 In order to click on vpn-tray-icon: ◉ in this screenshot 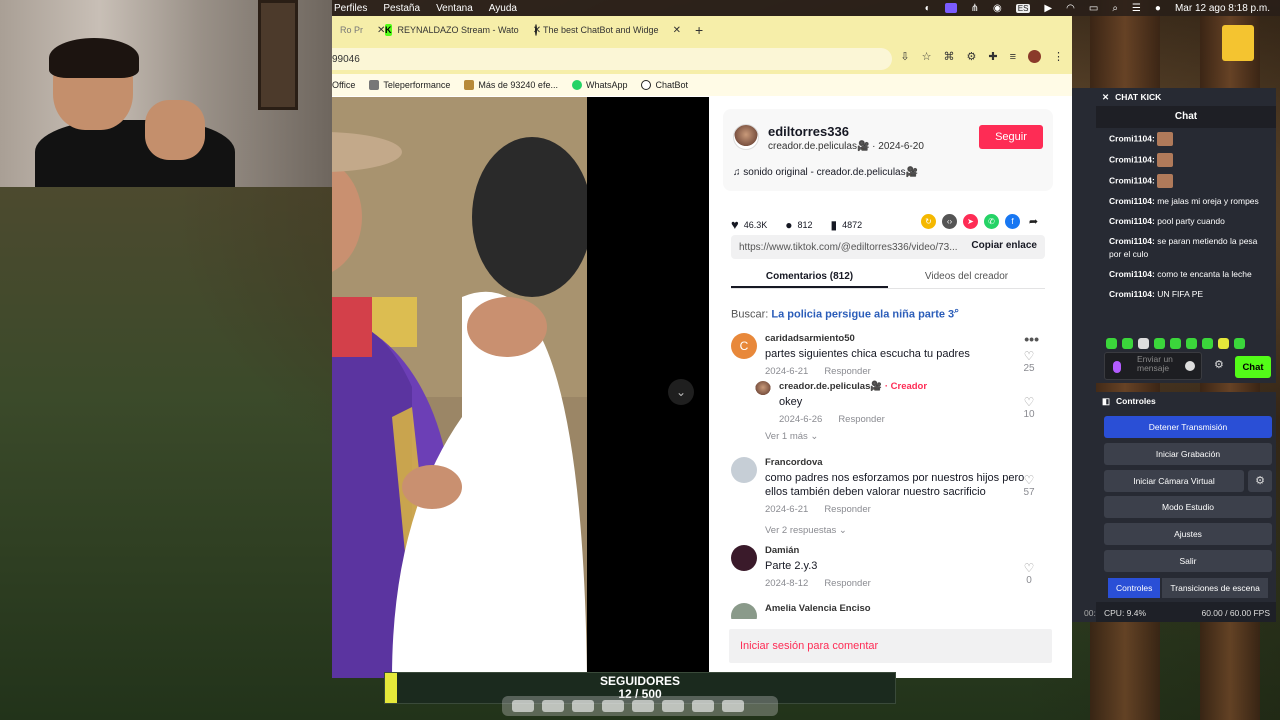, I will do `click(997, 8)`.